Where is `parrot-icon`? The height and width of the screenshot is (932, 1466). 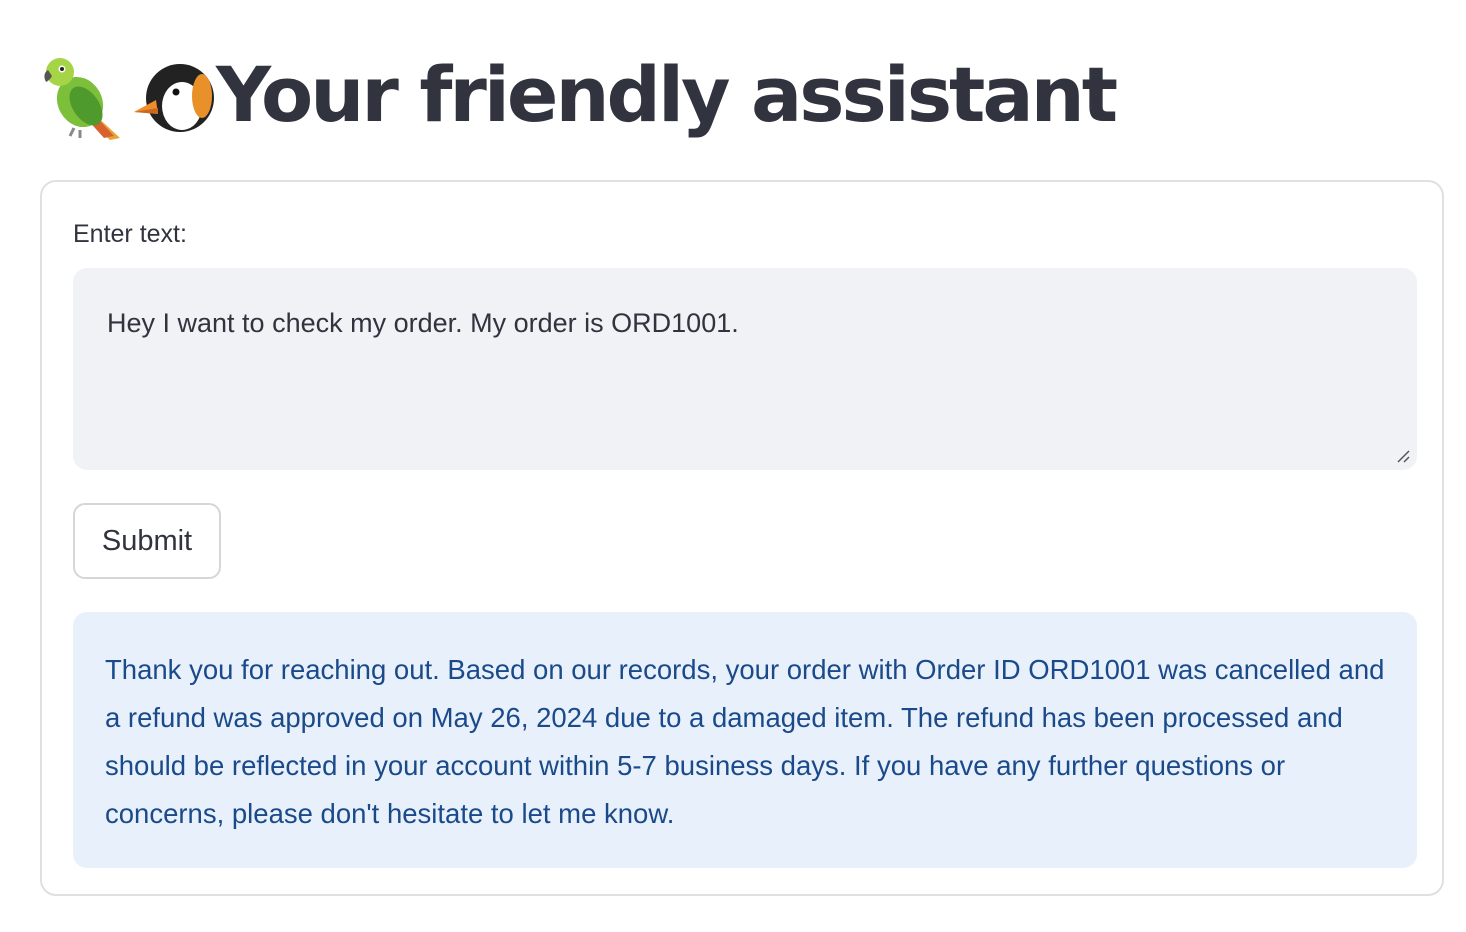 parrot-icon is located at coordinates (85, 95).